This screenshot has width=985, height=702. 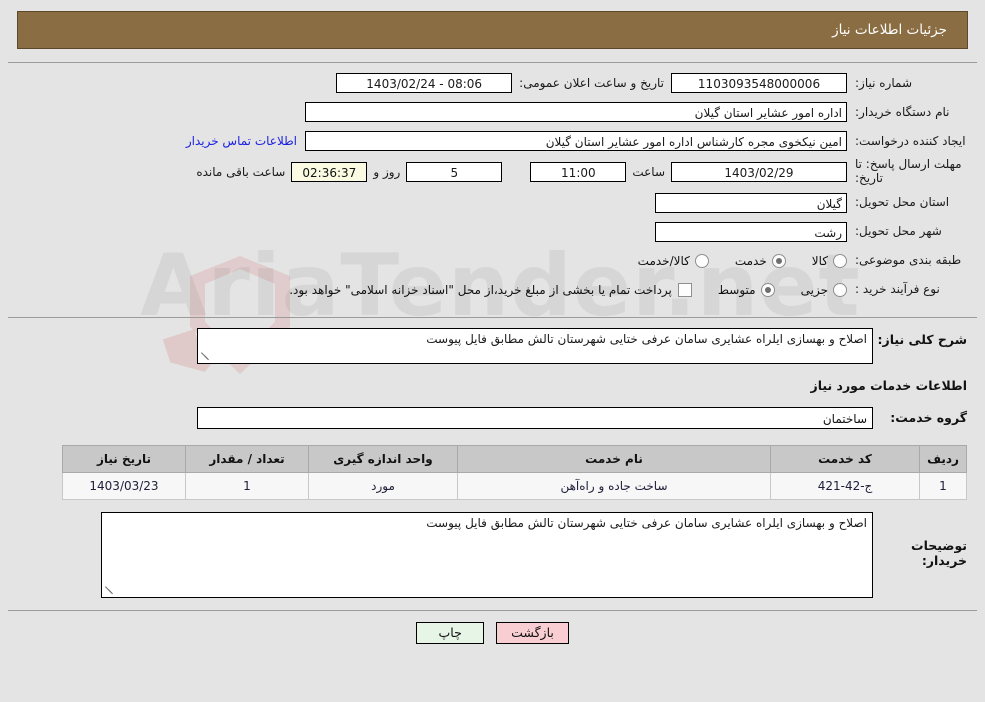 I want to click on need-number-field: 1103093548000006, so click(x=759, y=83).